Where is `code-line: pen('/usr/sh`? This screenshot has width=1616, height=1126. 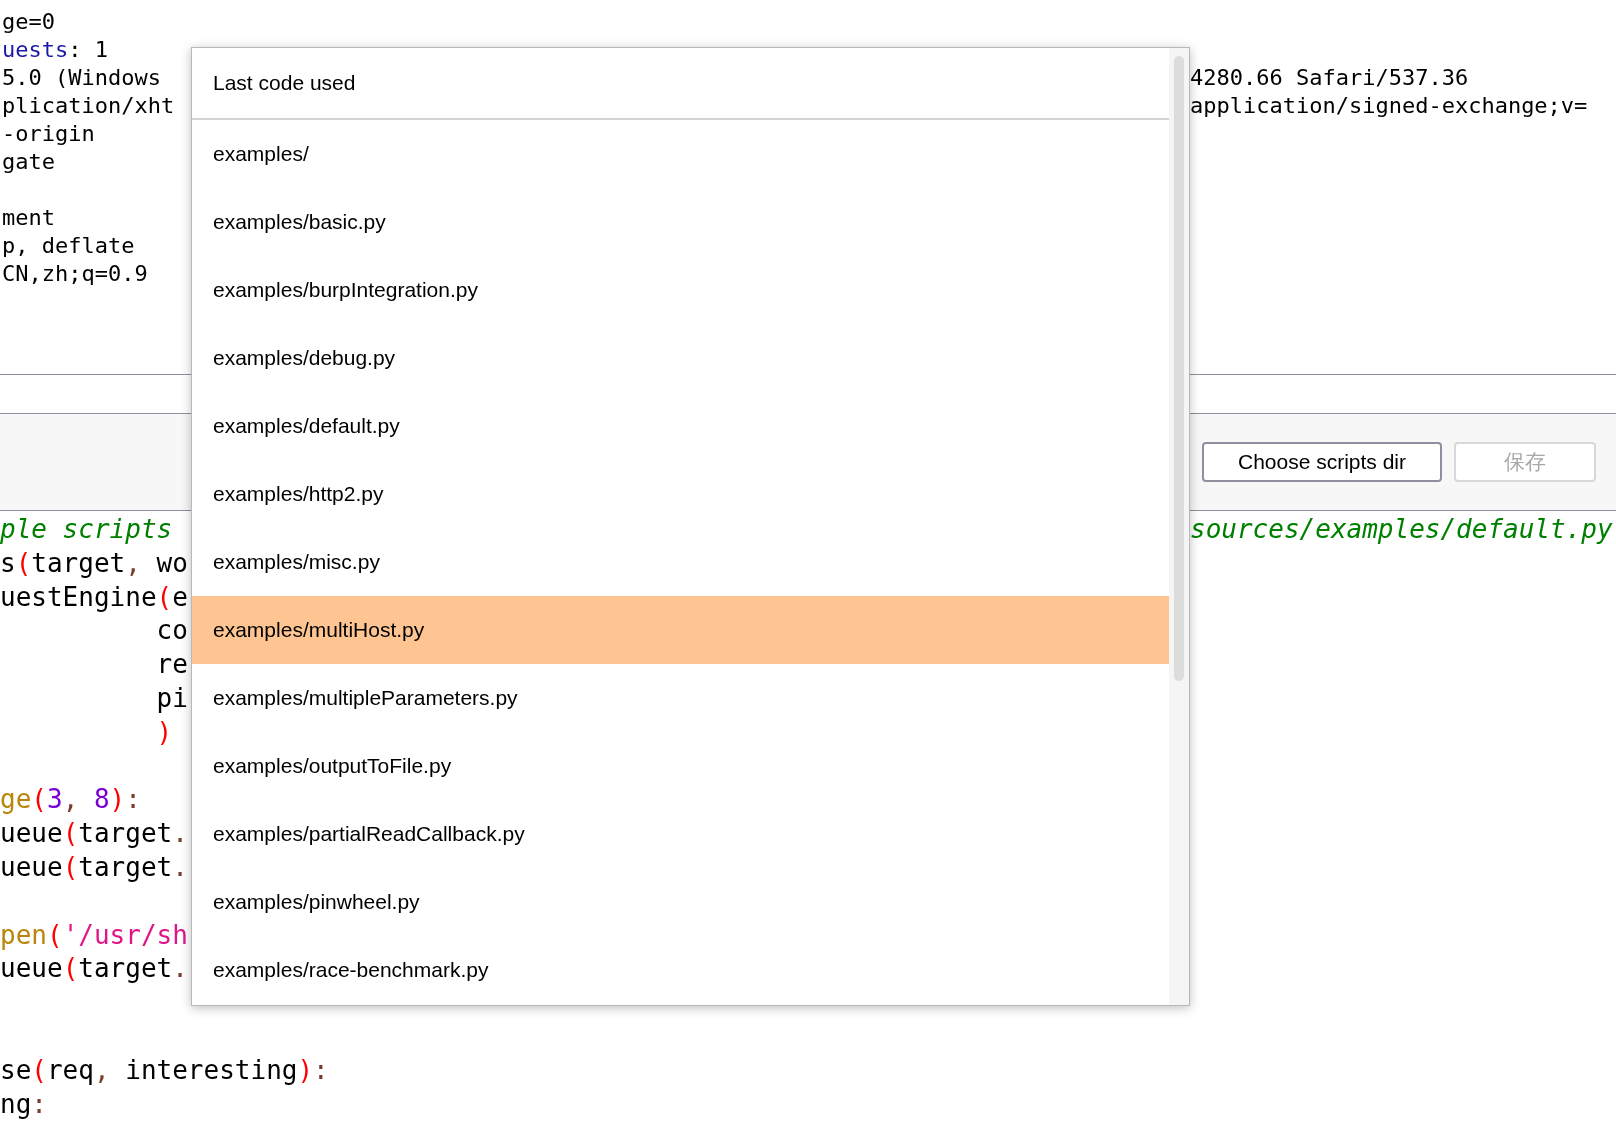
code-line: pen('/usr/sh is located at coordinates (94, 934).